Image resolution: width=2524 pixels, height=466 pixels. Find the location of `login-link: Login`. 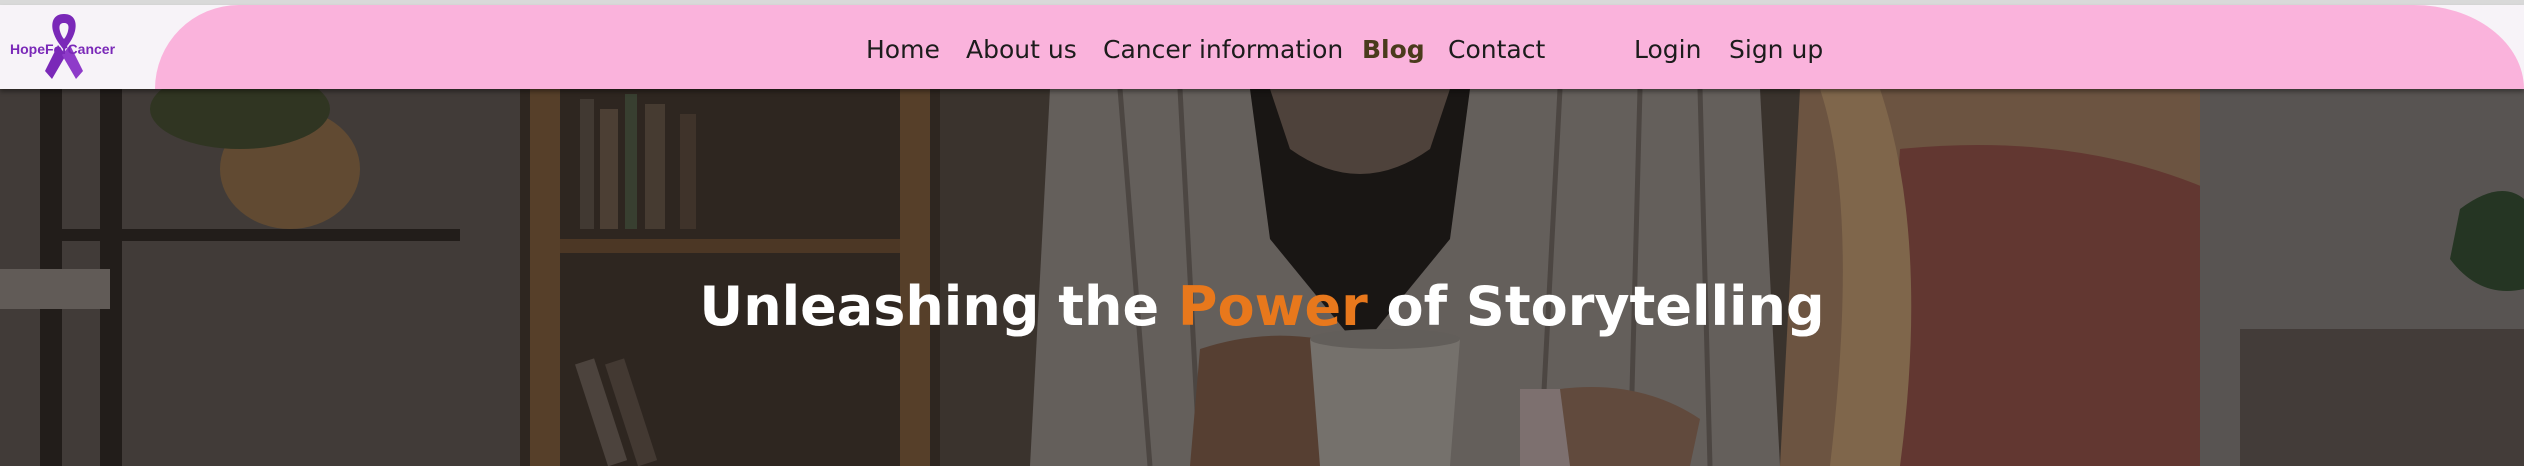

login-link: Login is located at coordinates (1667, 49).